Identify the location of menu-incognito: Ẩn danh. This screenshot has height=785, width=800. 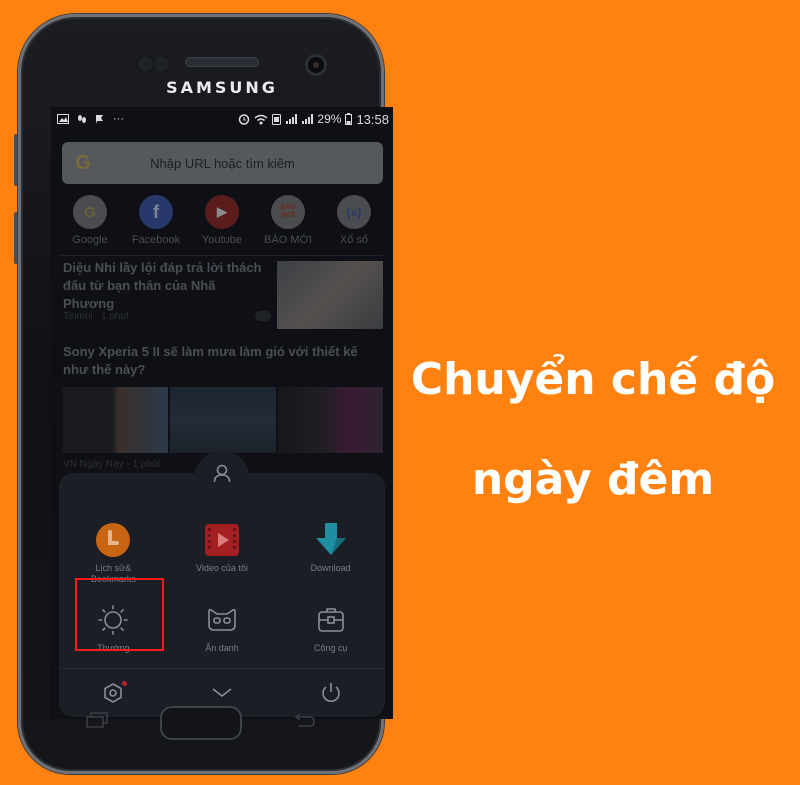
(222, 631).